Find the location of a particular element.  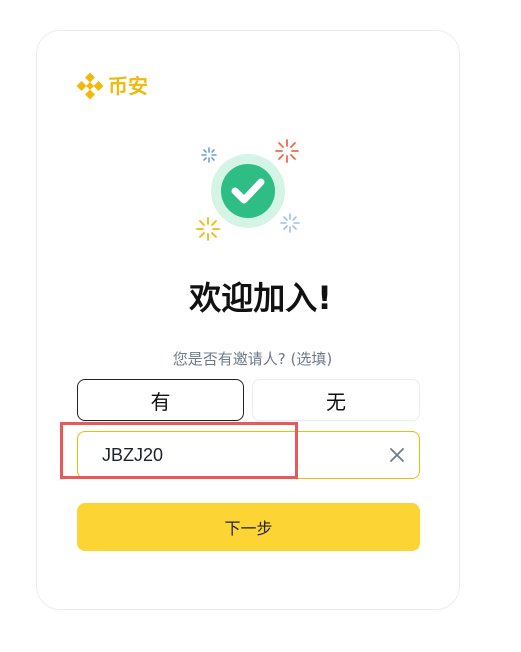

brand-logo: 币安 is located at coordinates (112, 86).